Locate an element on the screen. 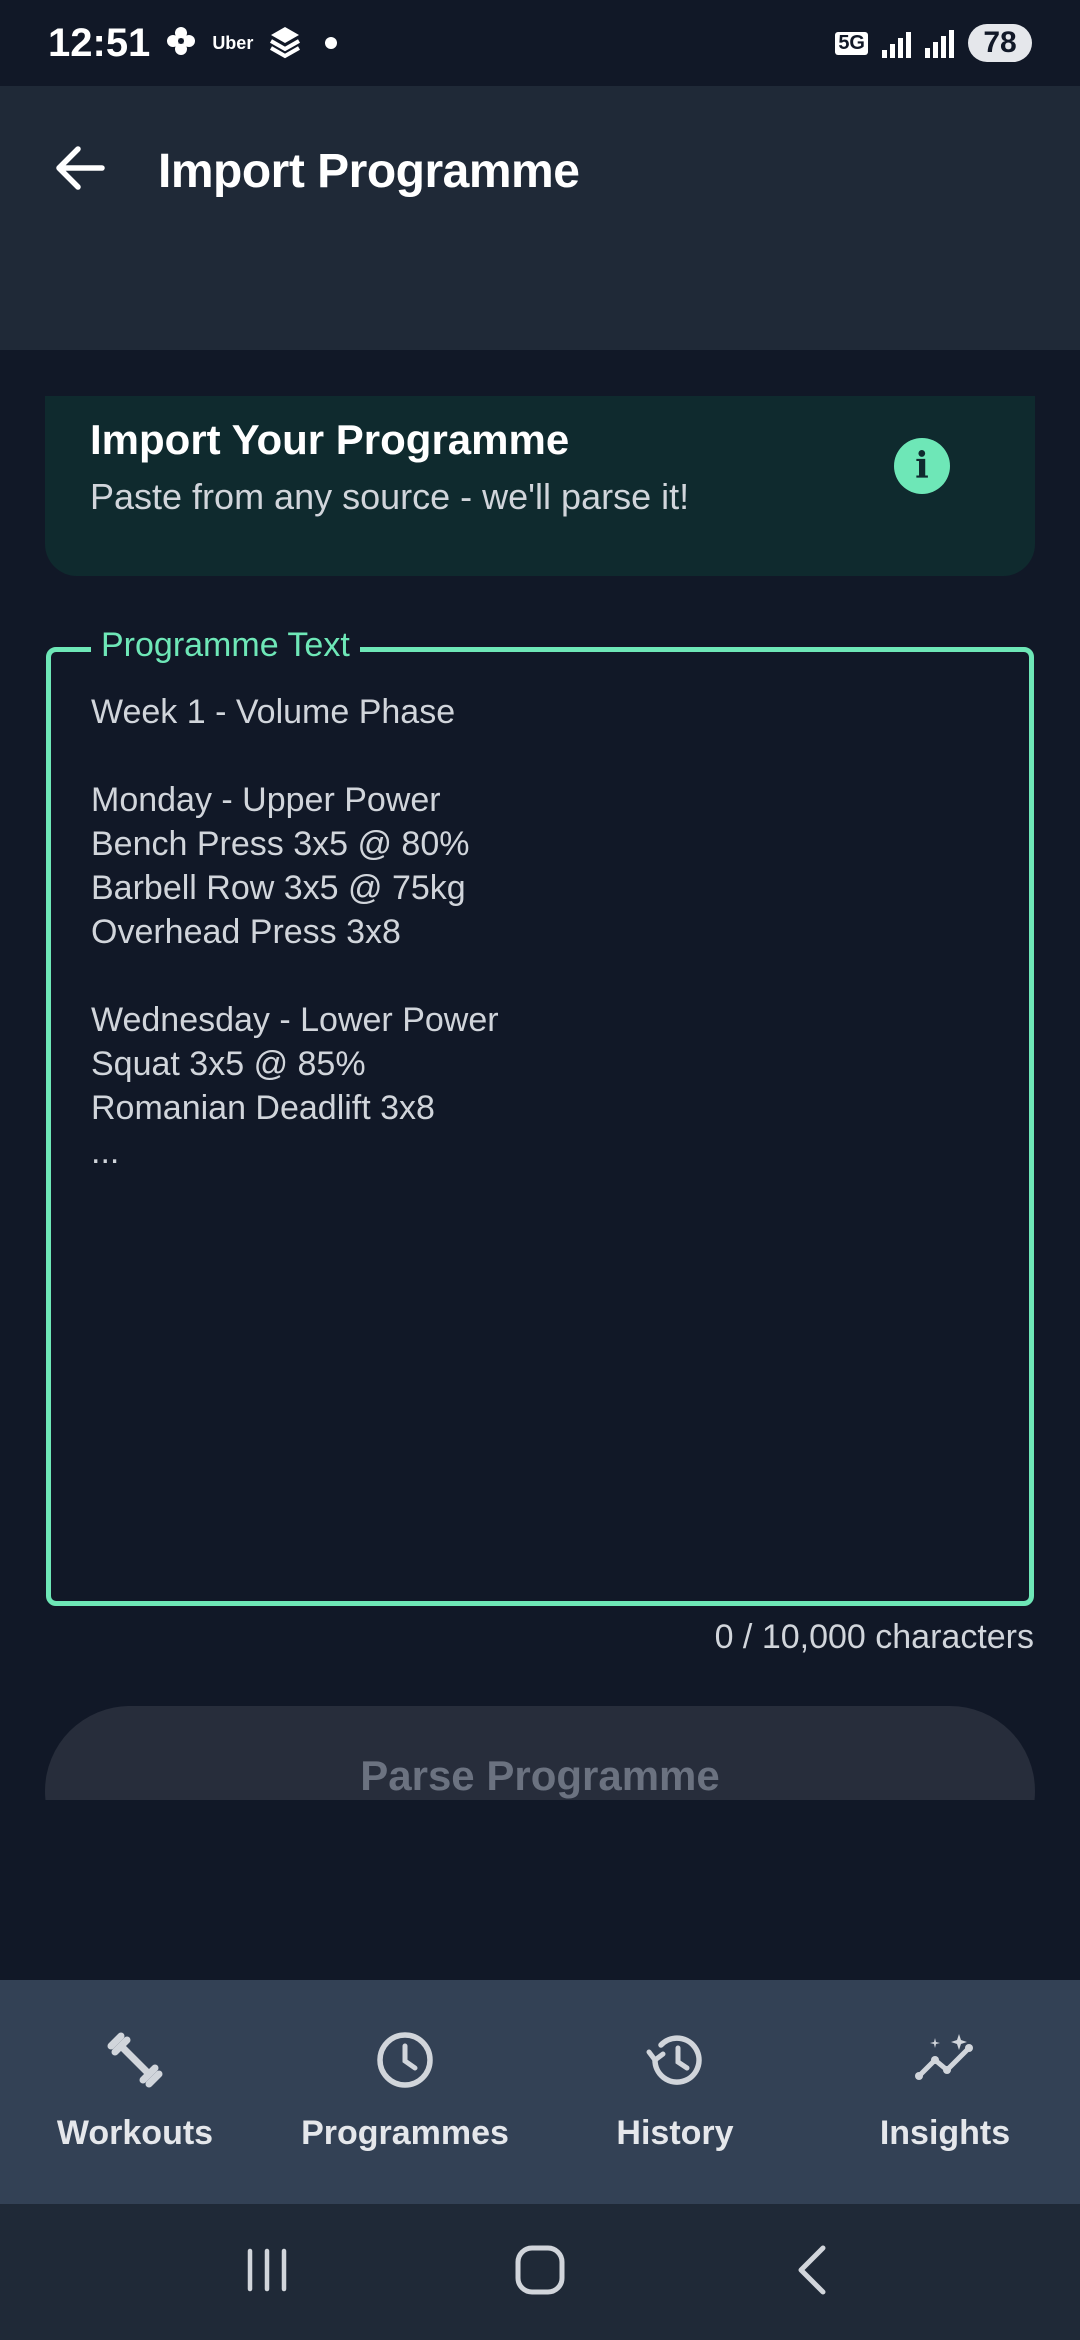 The height and width of the screenshot is (2340, 1080). nav-label-history: History is located at coordinates (675, 2133).